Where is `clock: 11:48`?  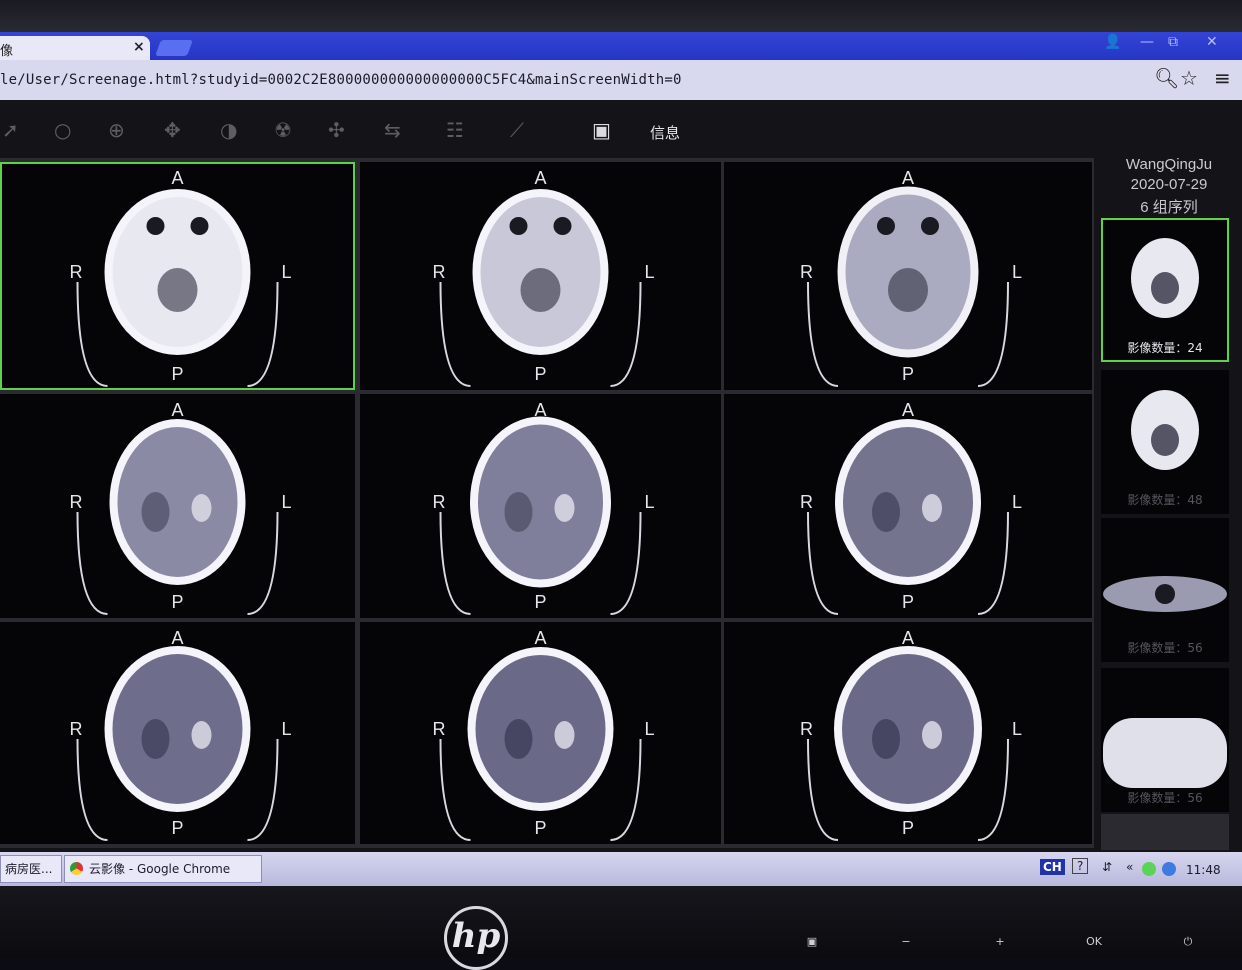
clock: 11:48 is located at coordinates (1203, 870).